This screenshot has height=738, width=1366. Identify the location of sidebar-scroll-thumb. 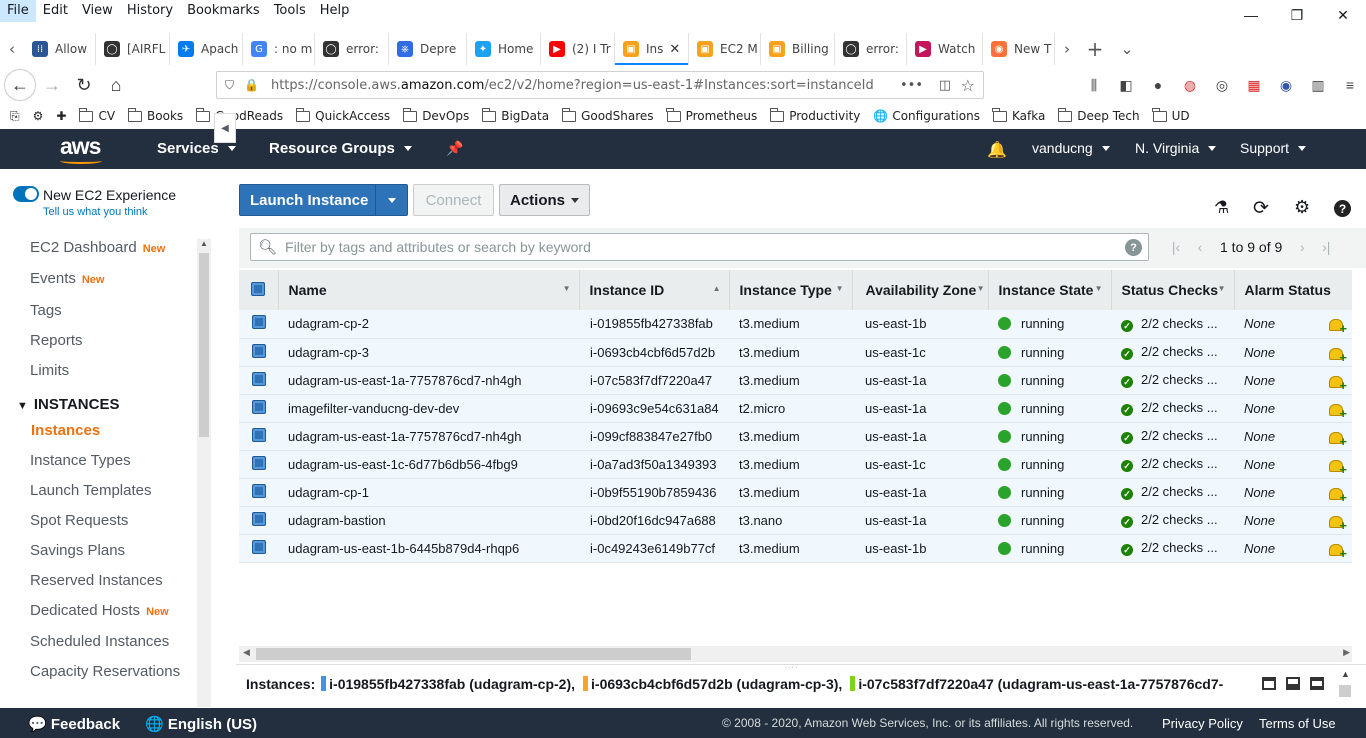
(204, 345).